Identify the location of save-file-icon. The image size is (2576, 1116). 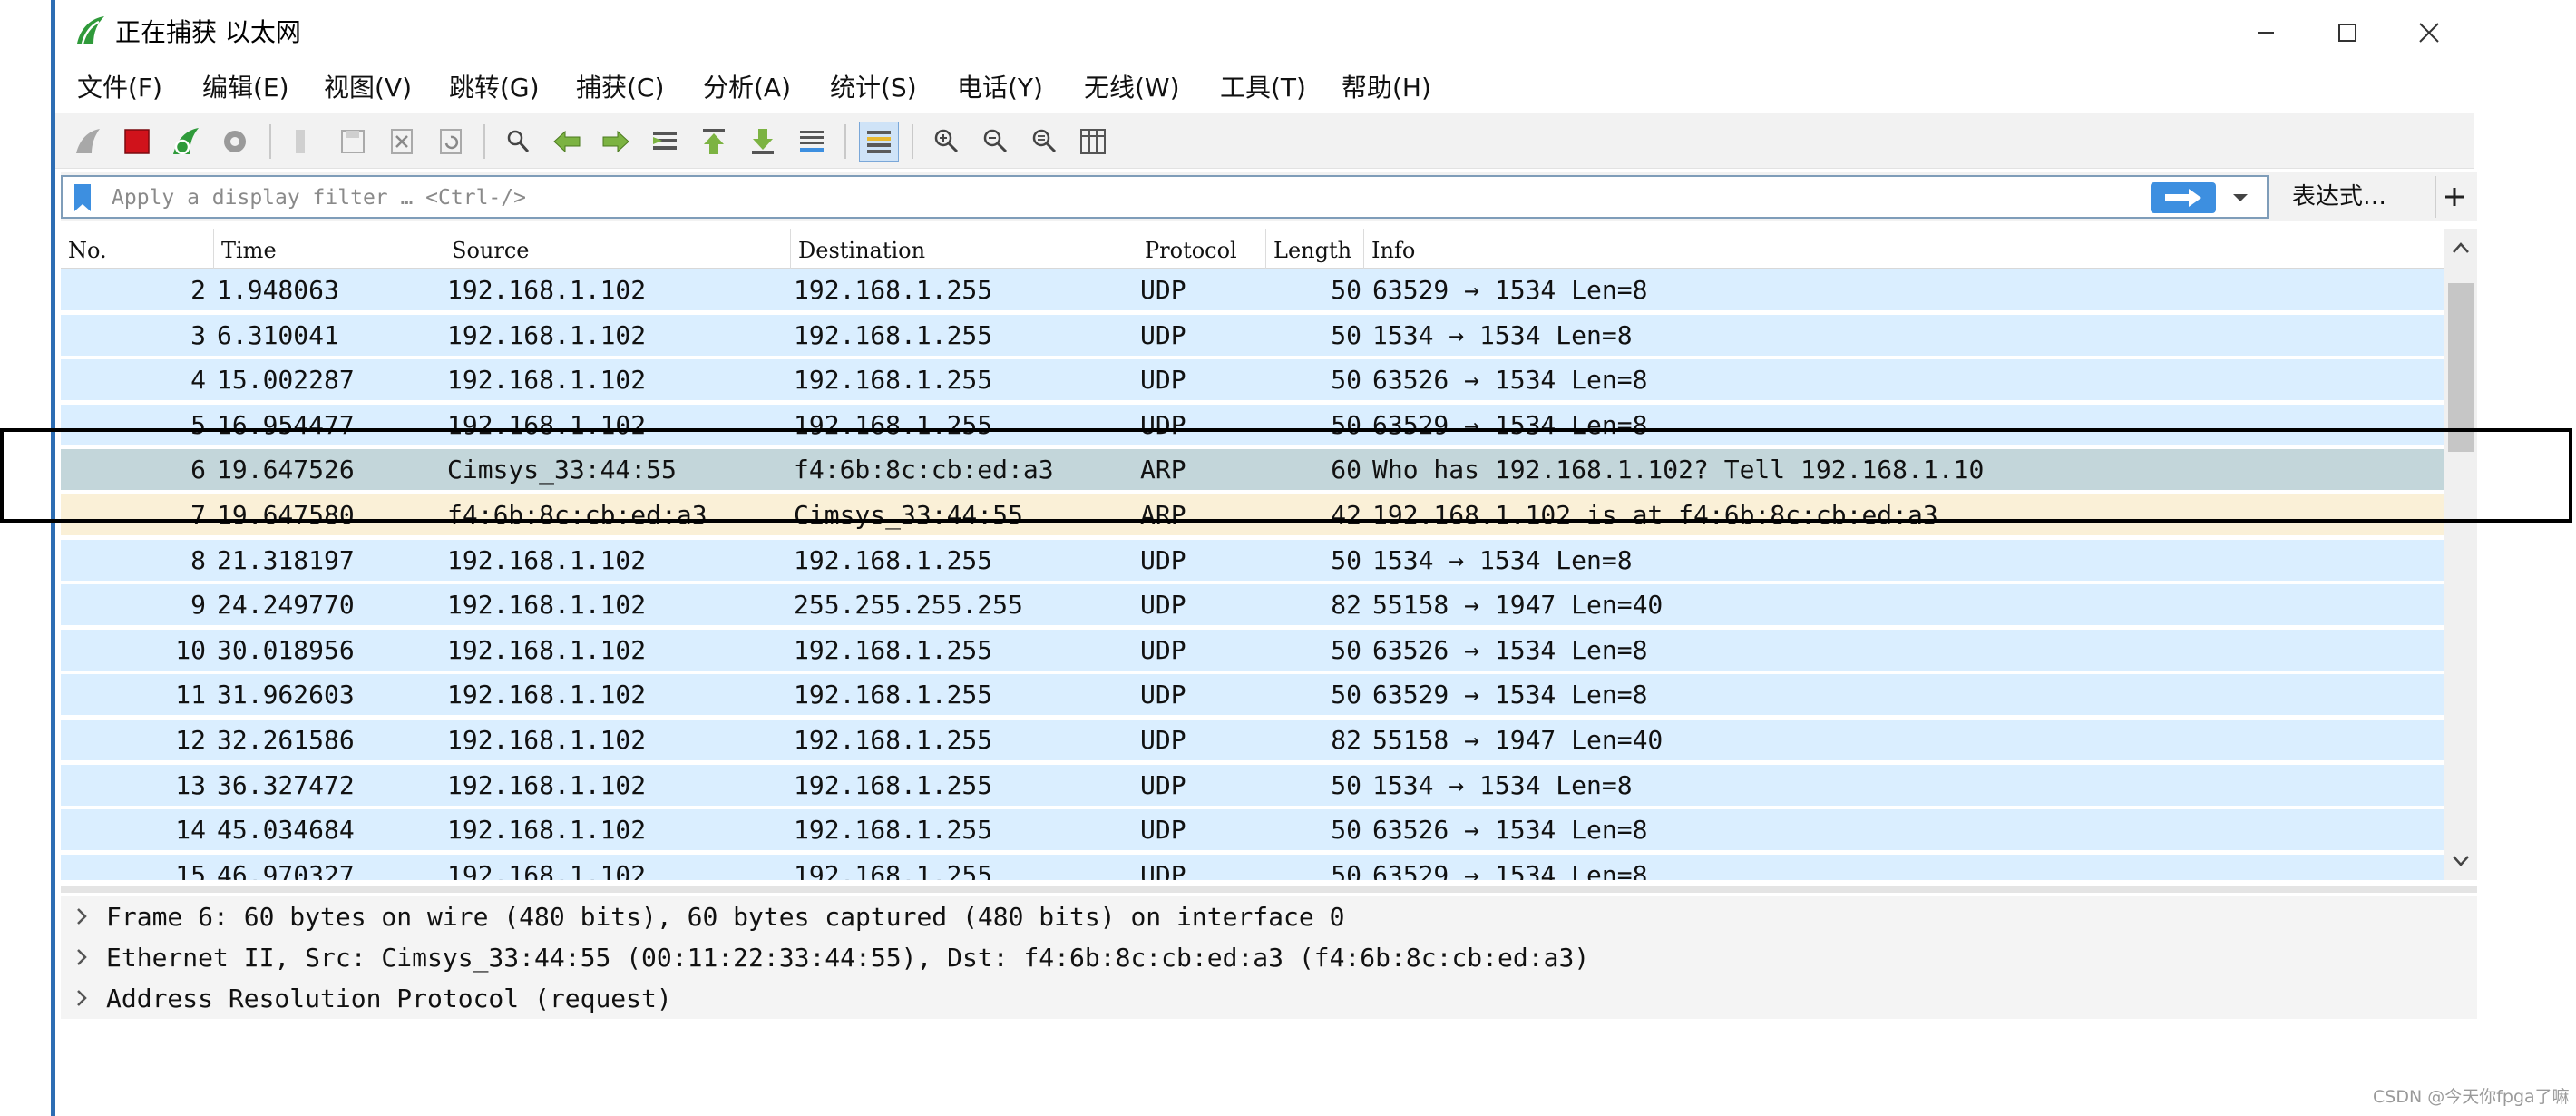
(353, 141).